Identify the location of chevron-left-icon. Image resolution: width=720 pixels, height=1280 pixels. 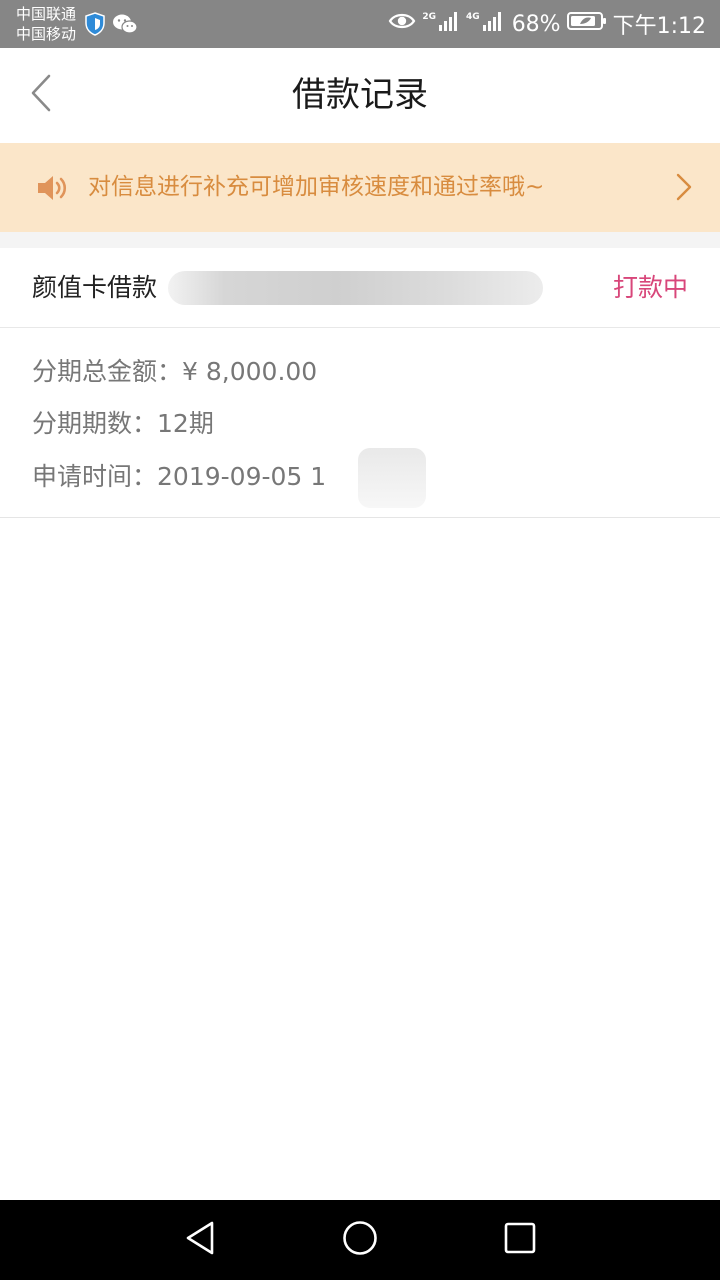
(41, 95).